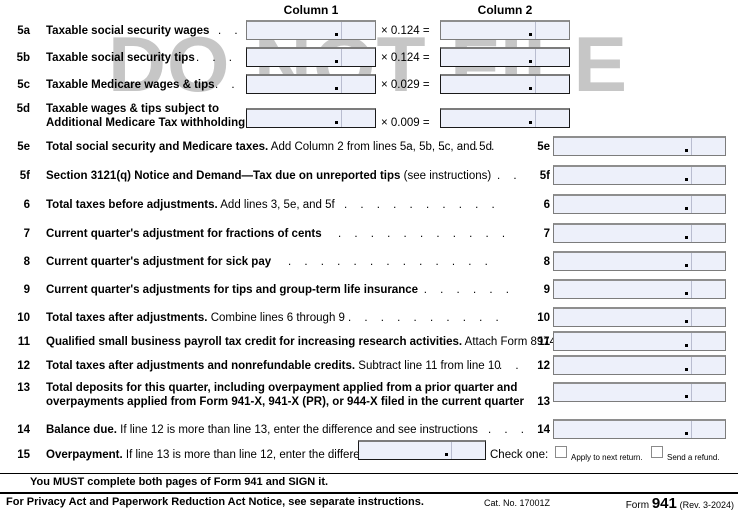 The width and height of the screenshot is (738, 515). What do you see at coordinates (424, 234) in the screenshot?
I see `line-7-leader-dots: . . . . . . . . . . .` at bounding box center [424, 234].